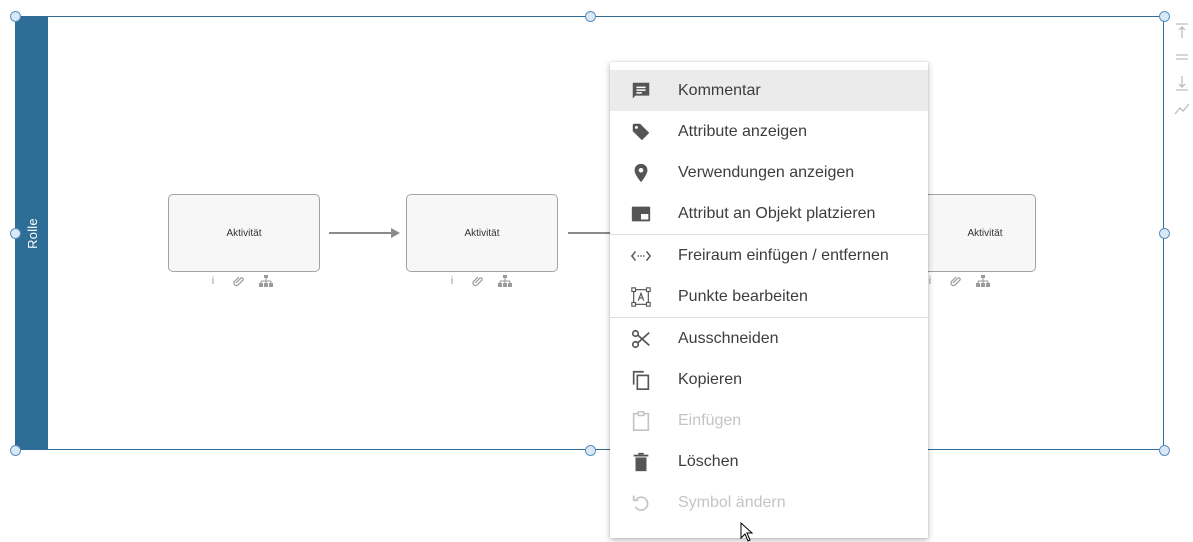  I want to click on resize-handle-middle-right, so click(1164, 233).